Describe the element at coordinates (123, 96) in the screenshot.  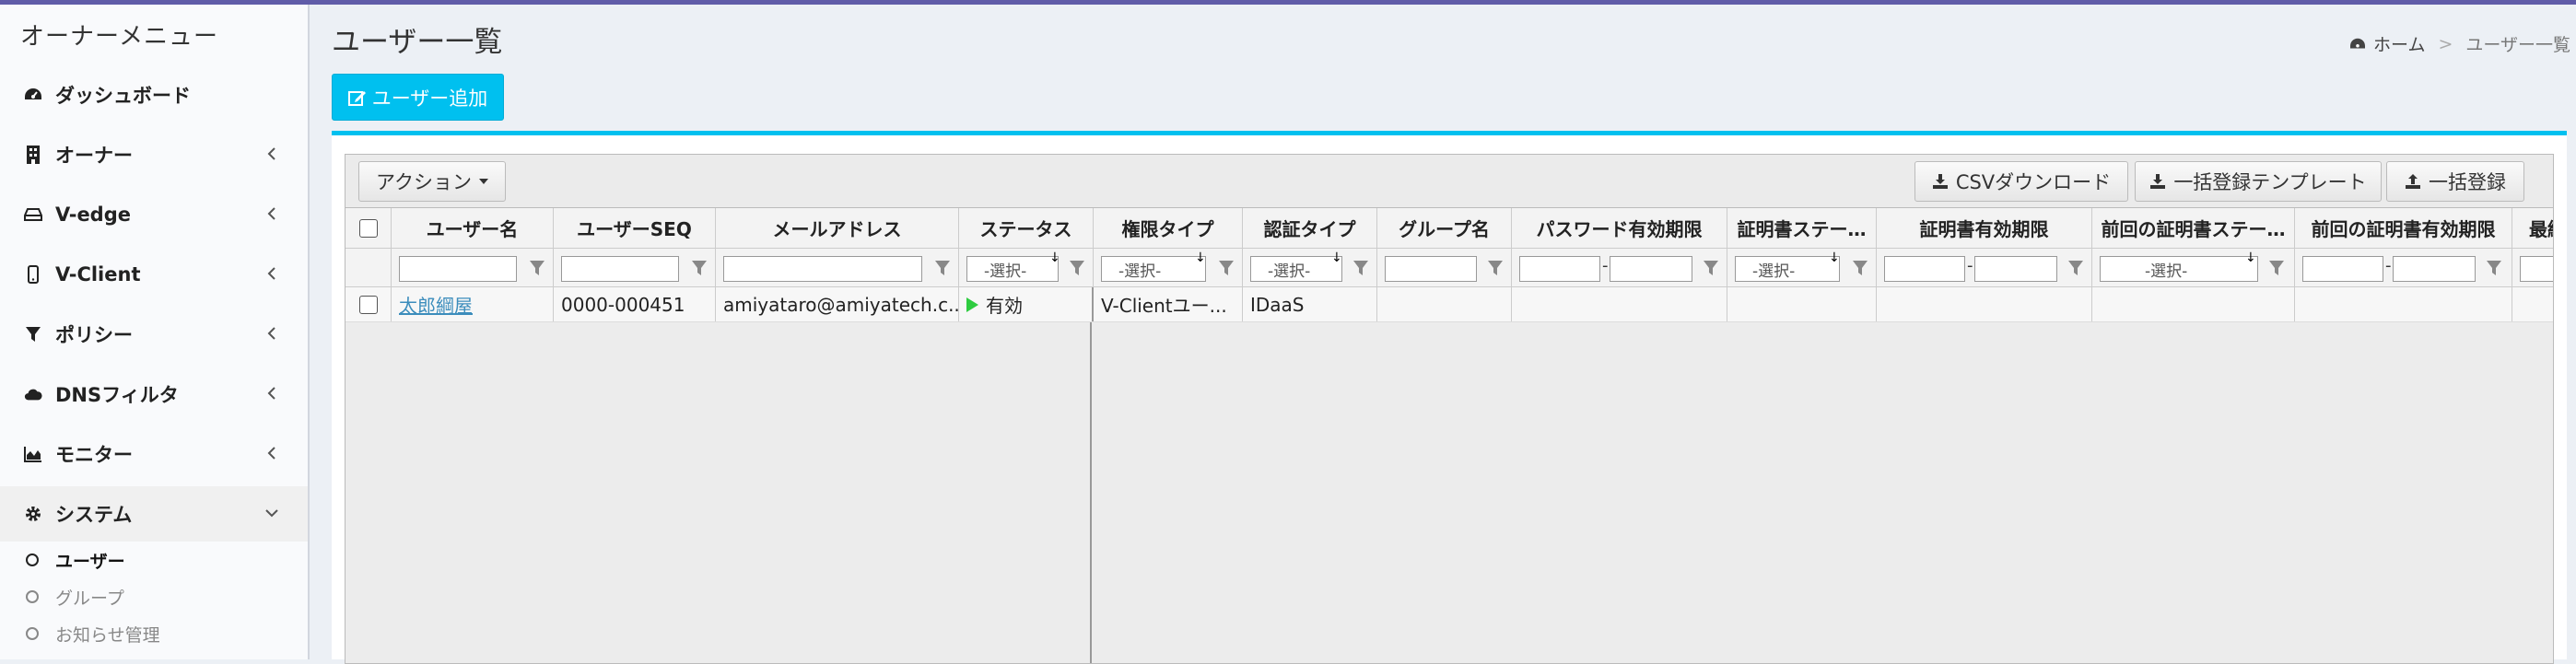
I see `sidebar-item-label: ダッシュボード` at that location.